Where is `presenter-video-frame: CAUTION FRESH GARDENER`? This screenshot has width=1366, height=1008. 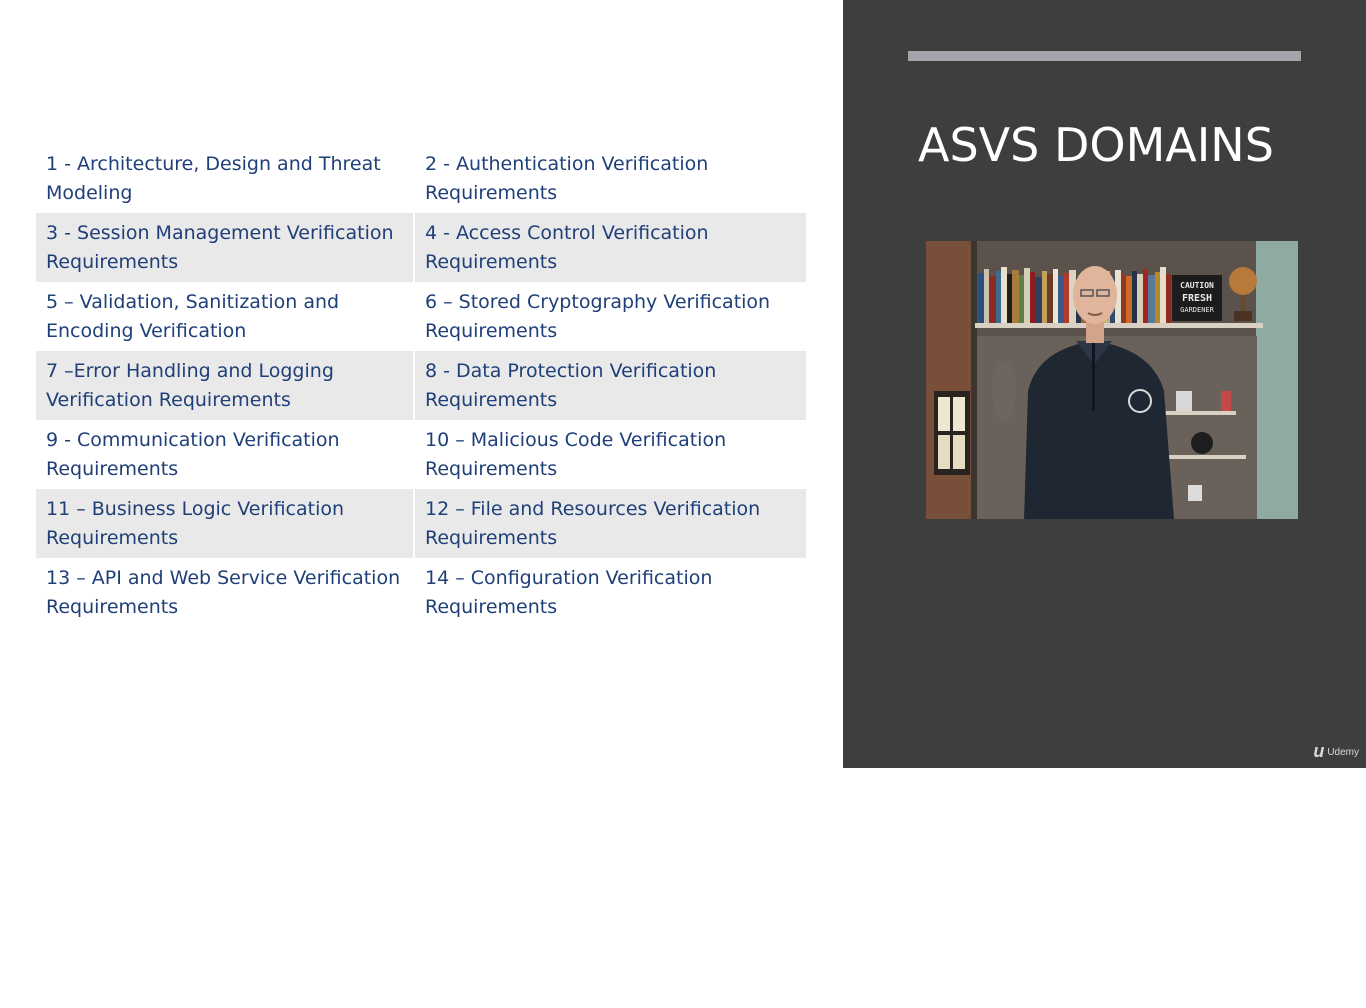
presenter-video-frame: CAUTION FRESH GARDENER is located at coordinates (1112, 380).